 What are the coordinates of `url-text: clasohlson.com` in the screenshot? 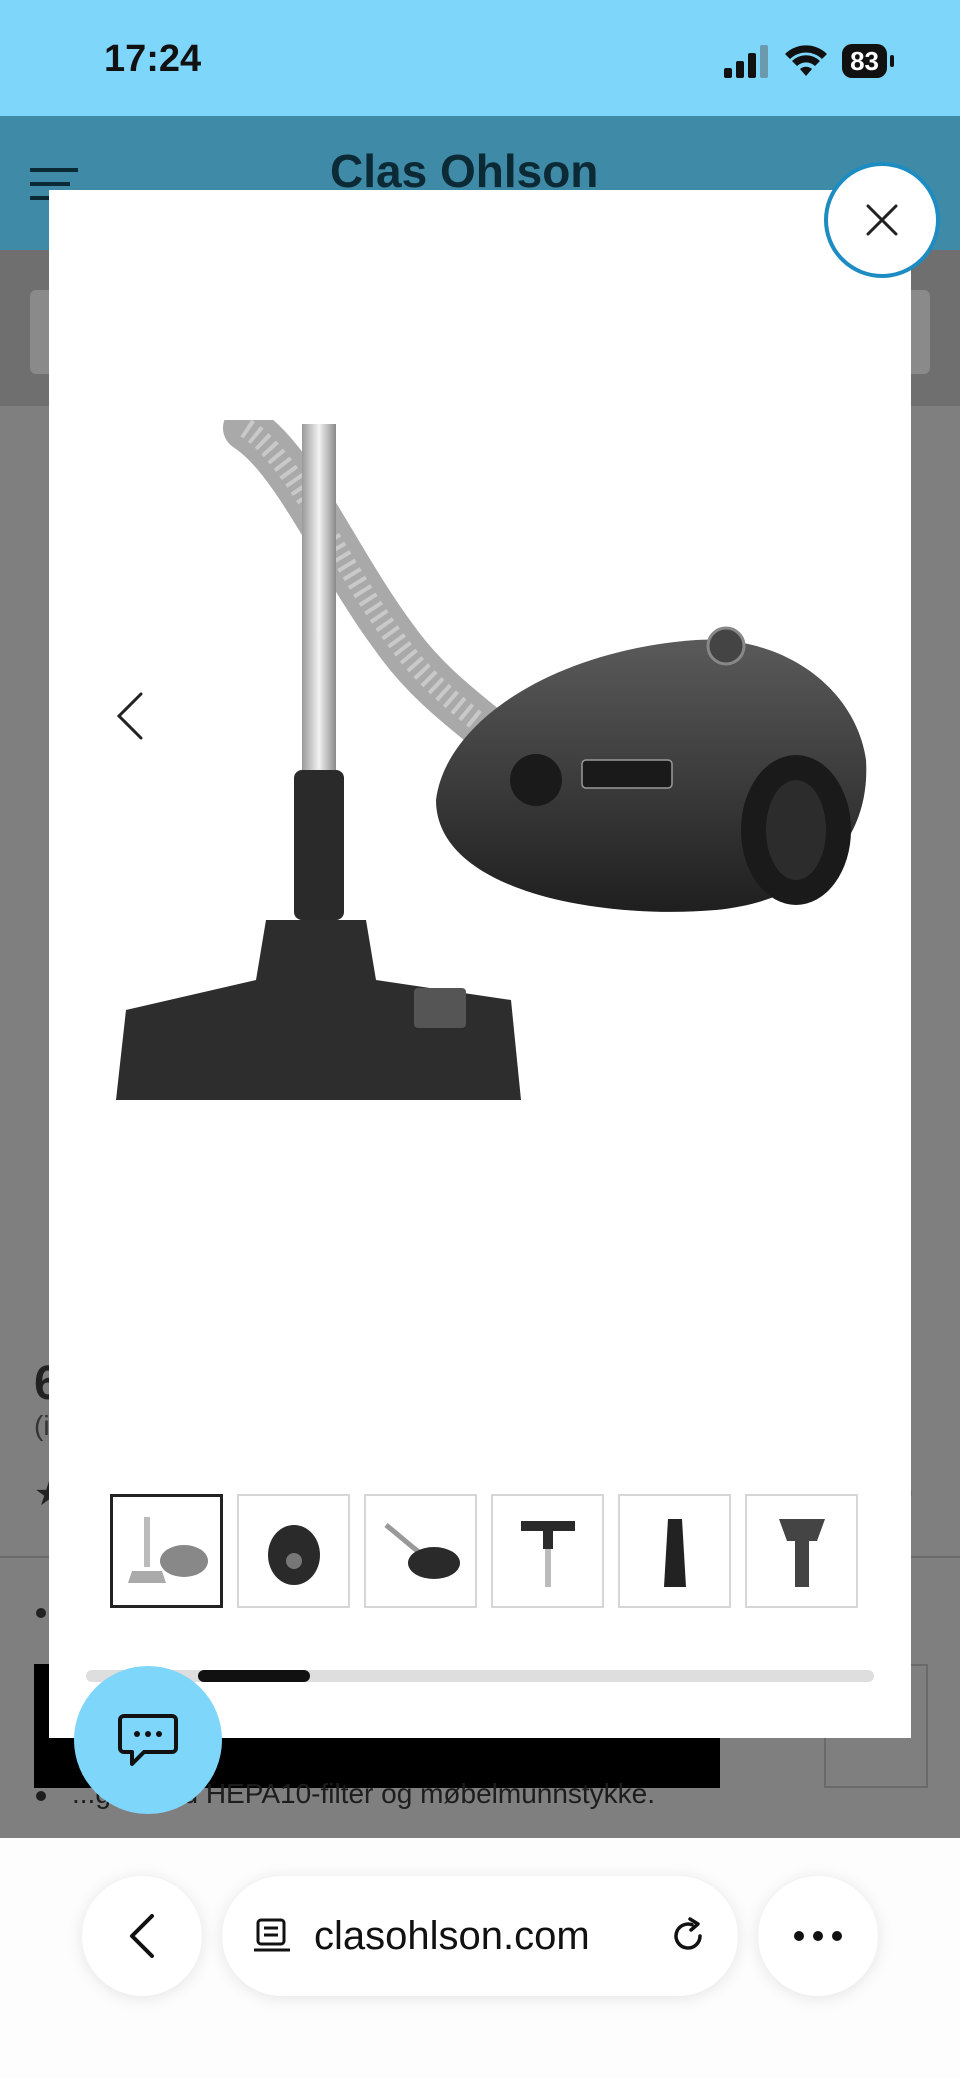 It's located at (452, 1935).